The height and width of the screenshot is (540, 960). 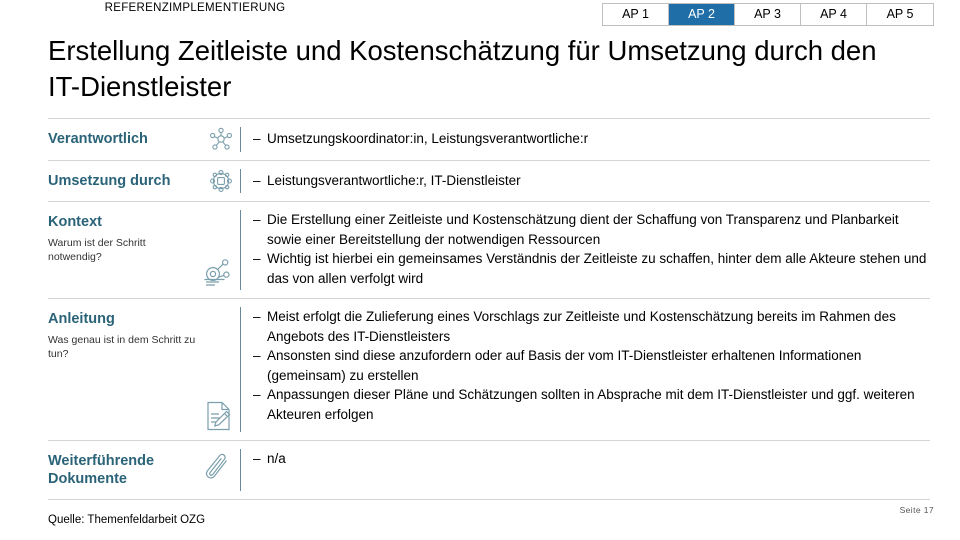 I want to click on tab-ap-1: AP 1, so click(x=636, y=14).